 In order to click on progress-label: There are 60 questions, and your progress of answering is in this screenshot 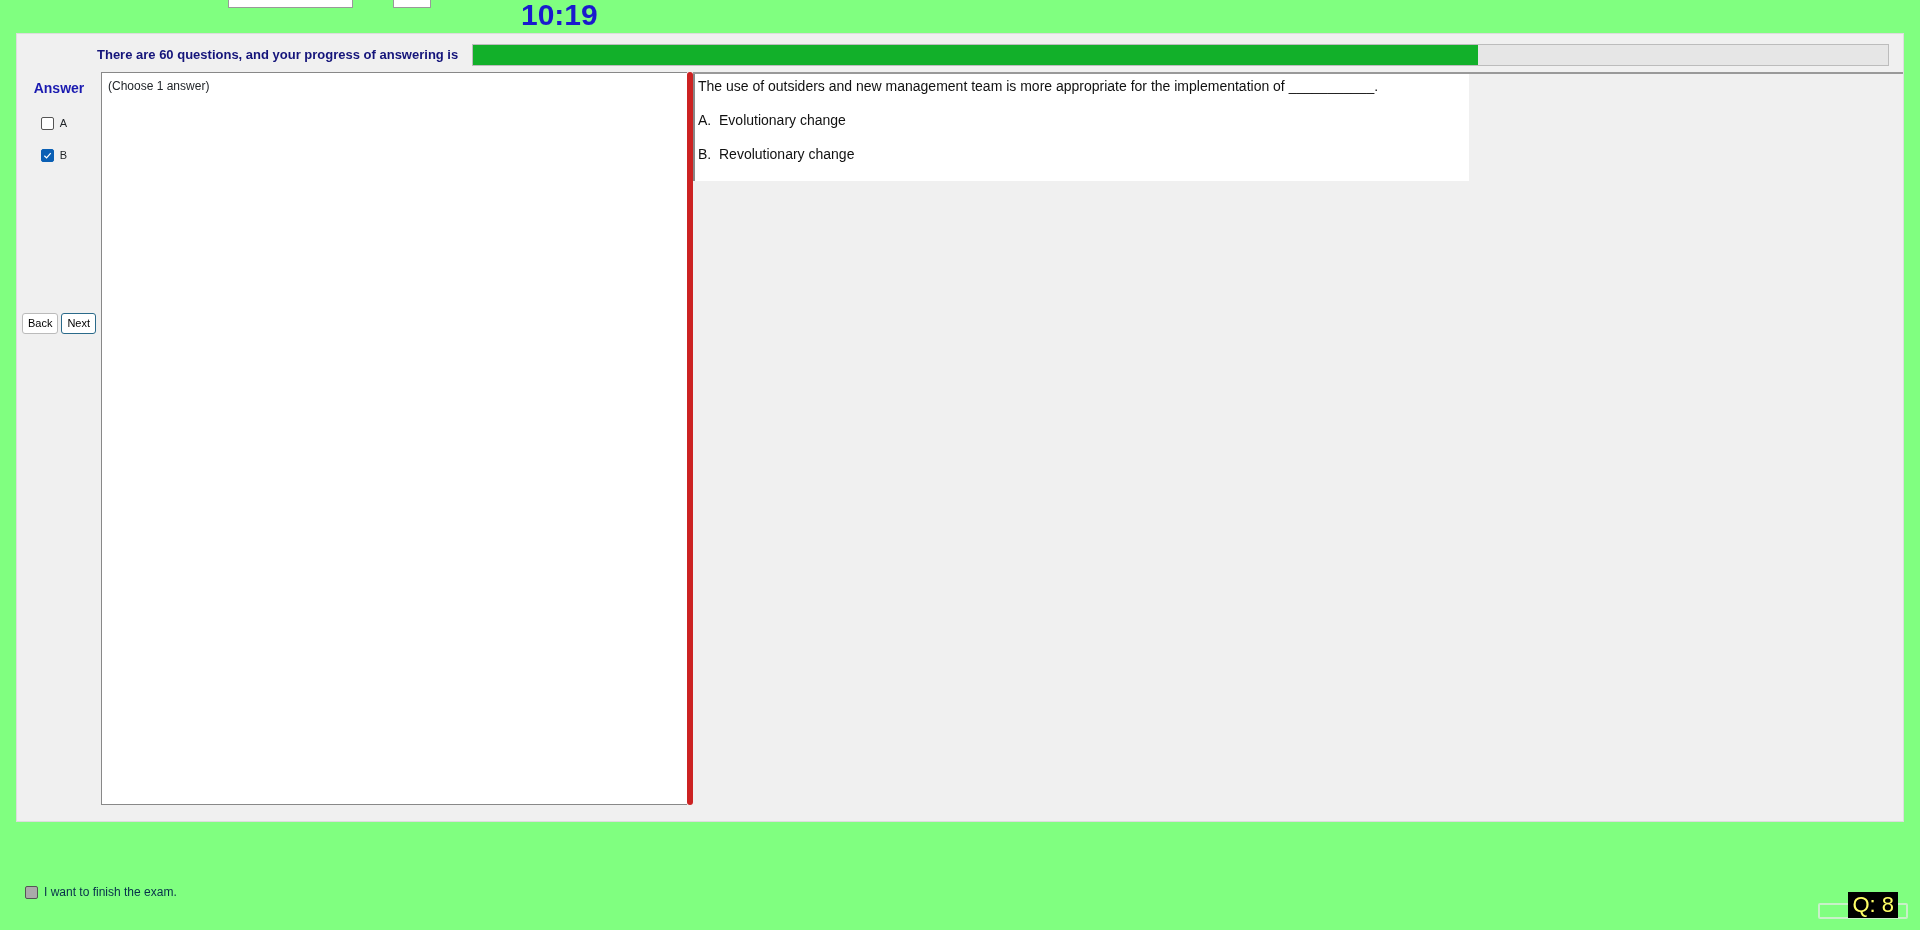, I will do `click(278, 55)`.